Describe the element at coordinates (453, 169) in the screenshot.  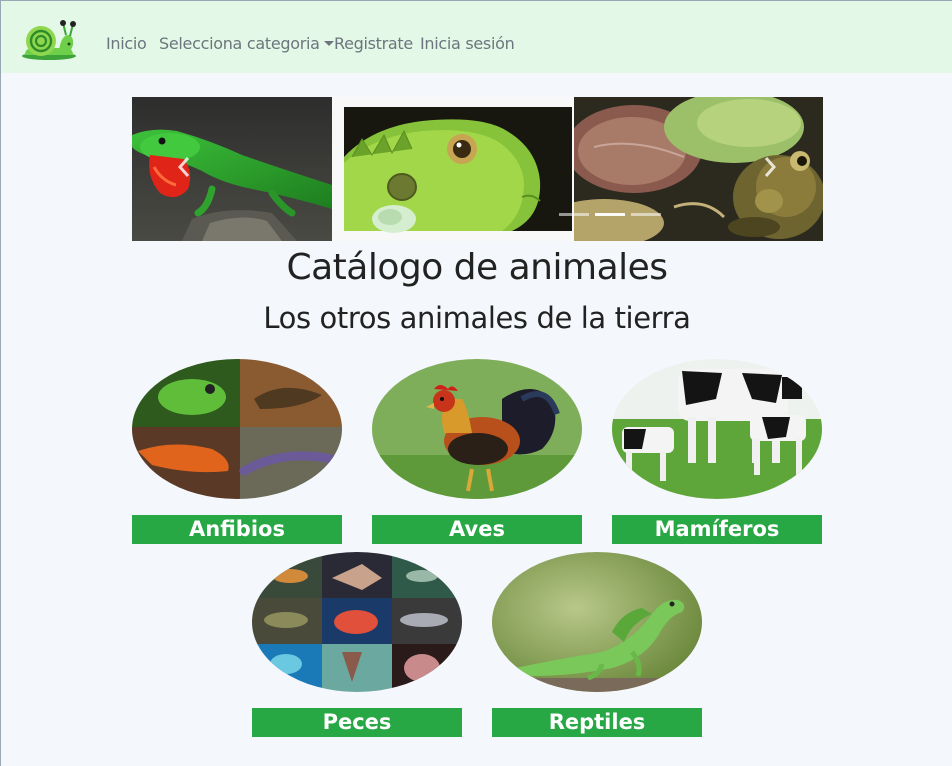
I see `carousel-slide-iguana` at that location.